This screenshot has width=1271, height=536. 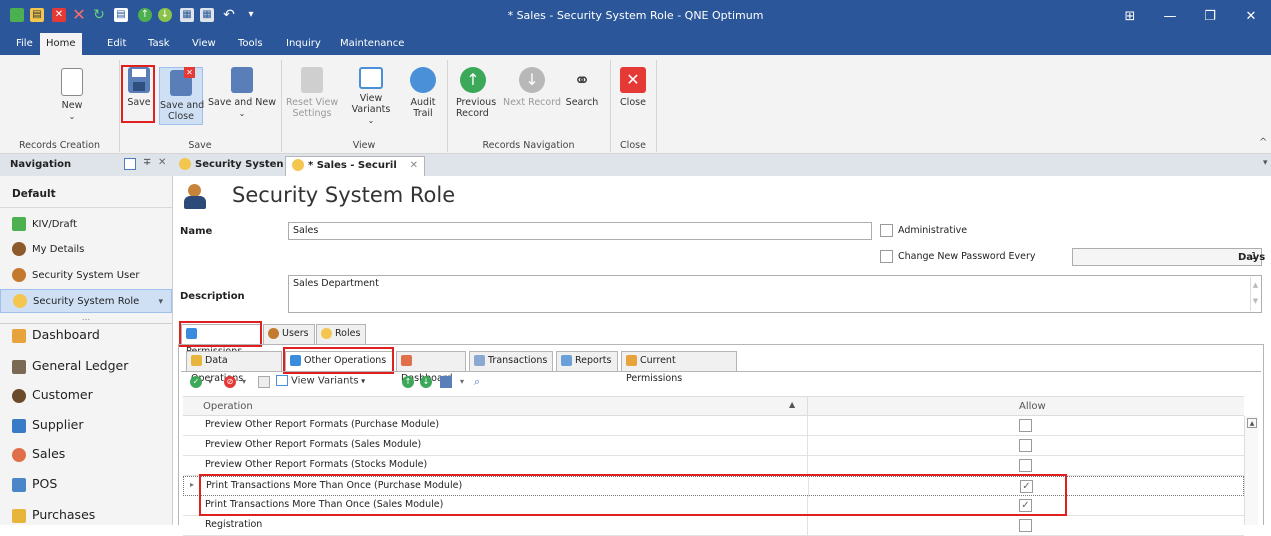 What do you see at coordinates (242, 80) in the screenshot?
I see `save-new-icon` at bounding box center [242, 80].